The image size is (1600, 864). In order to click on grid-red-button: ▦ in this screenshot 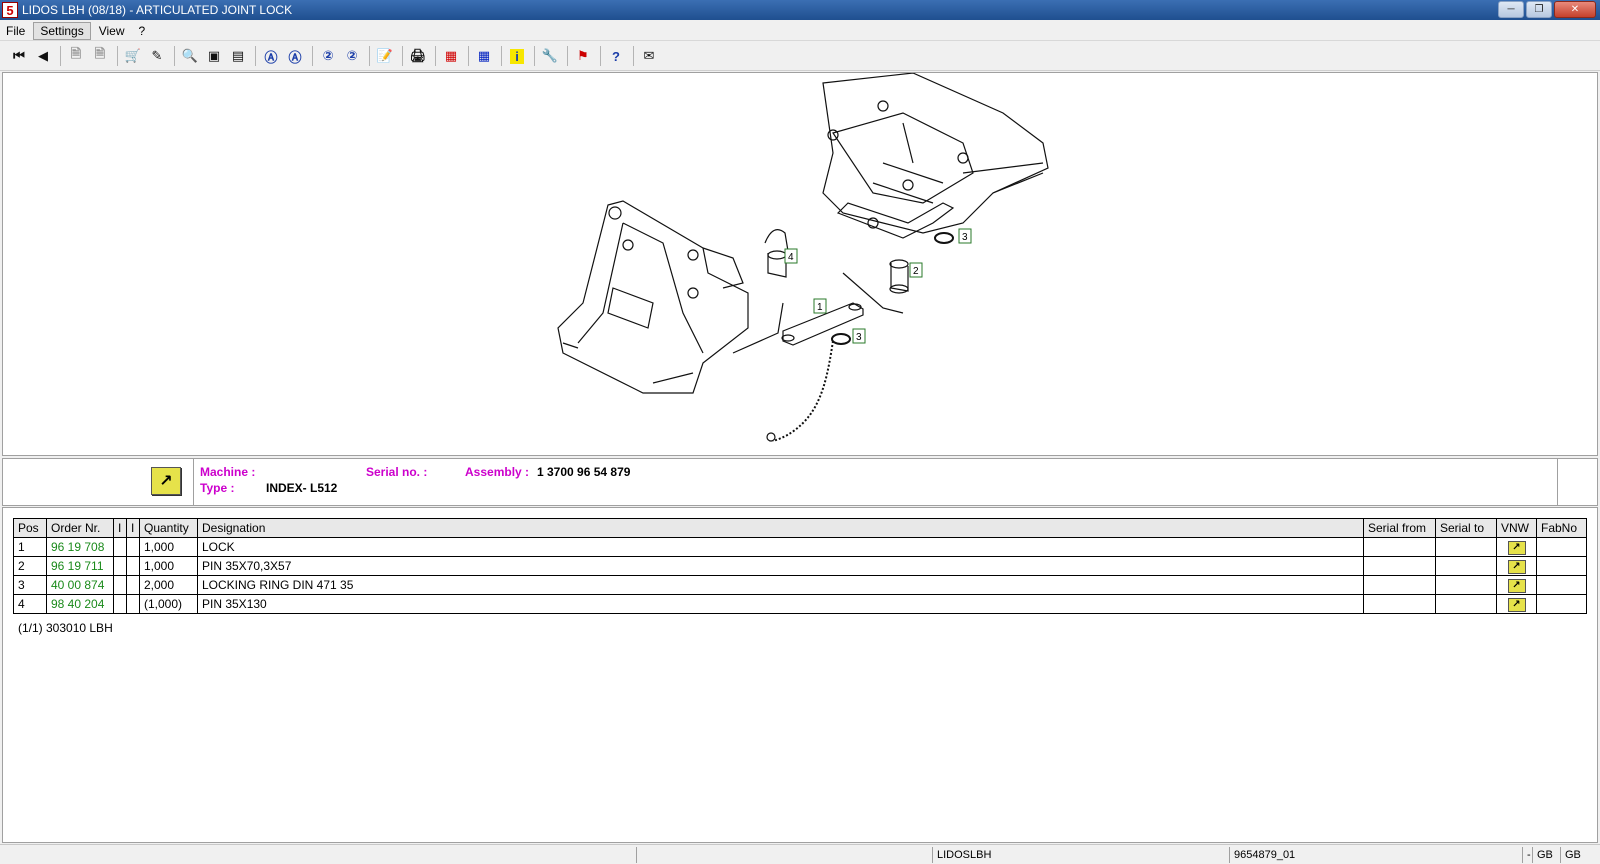, I will do `click(451, 56)`.